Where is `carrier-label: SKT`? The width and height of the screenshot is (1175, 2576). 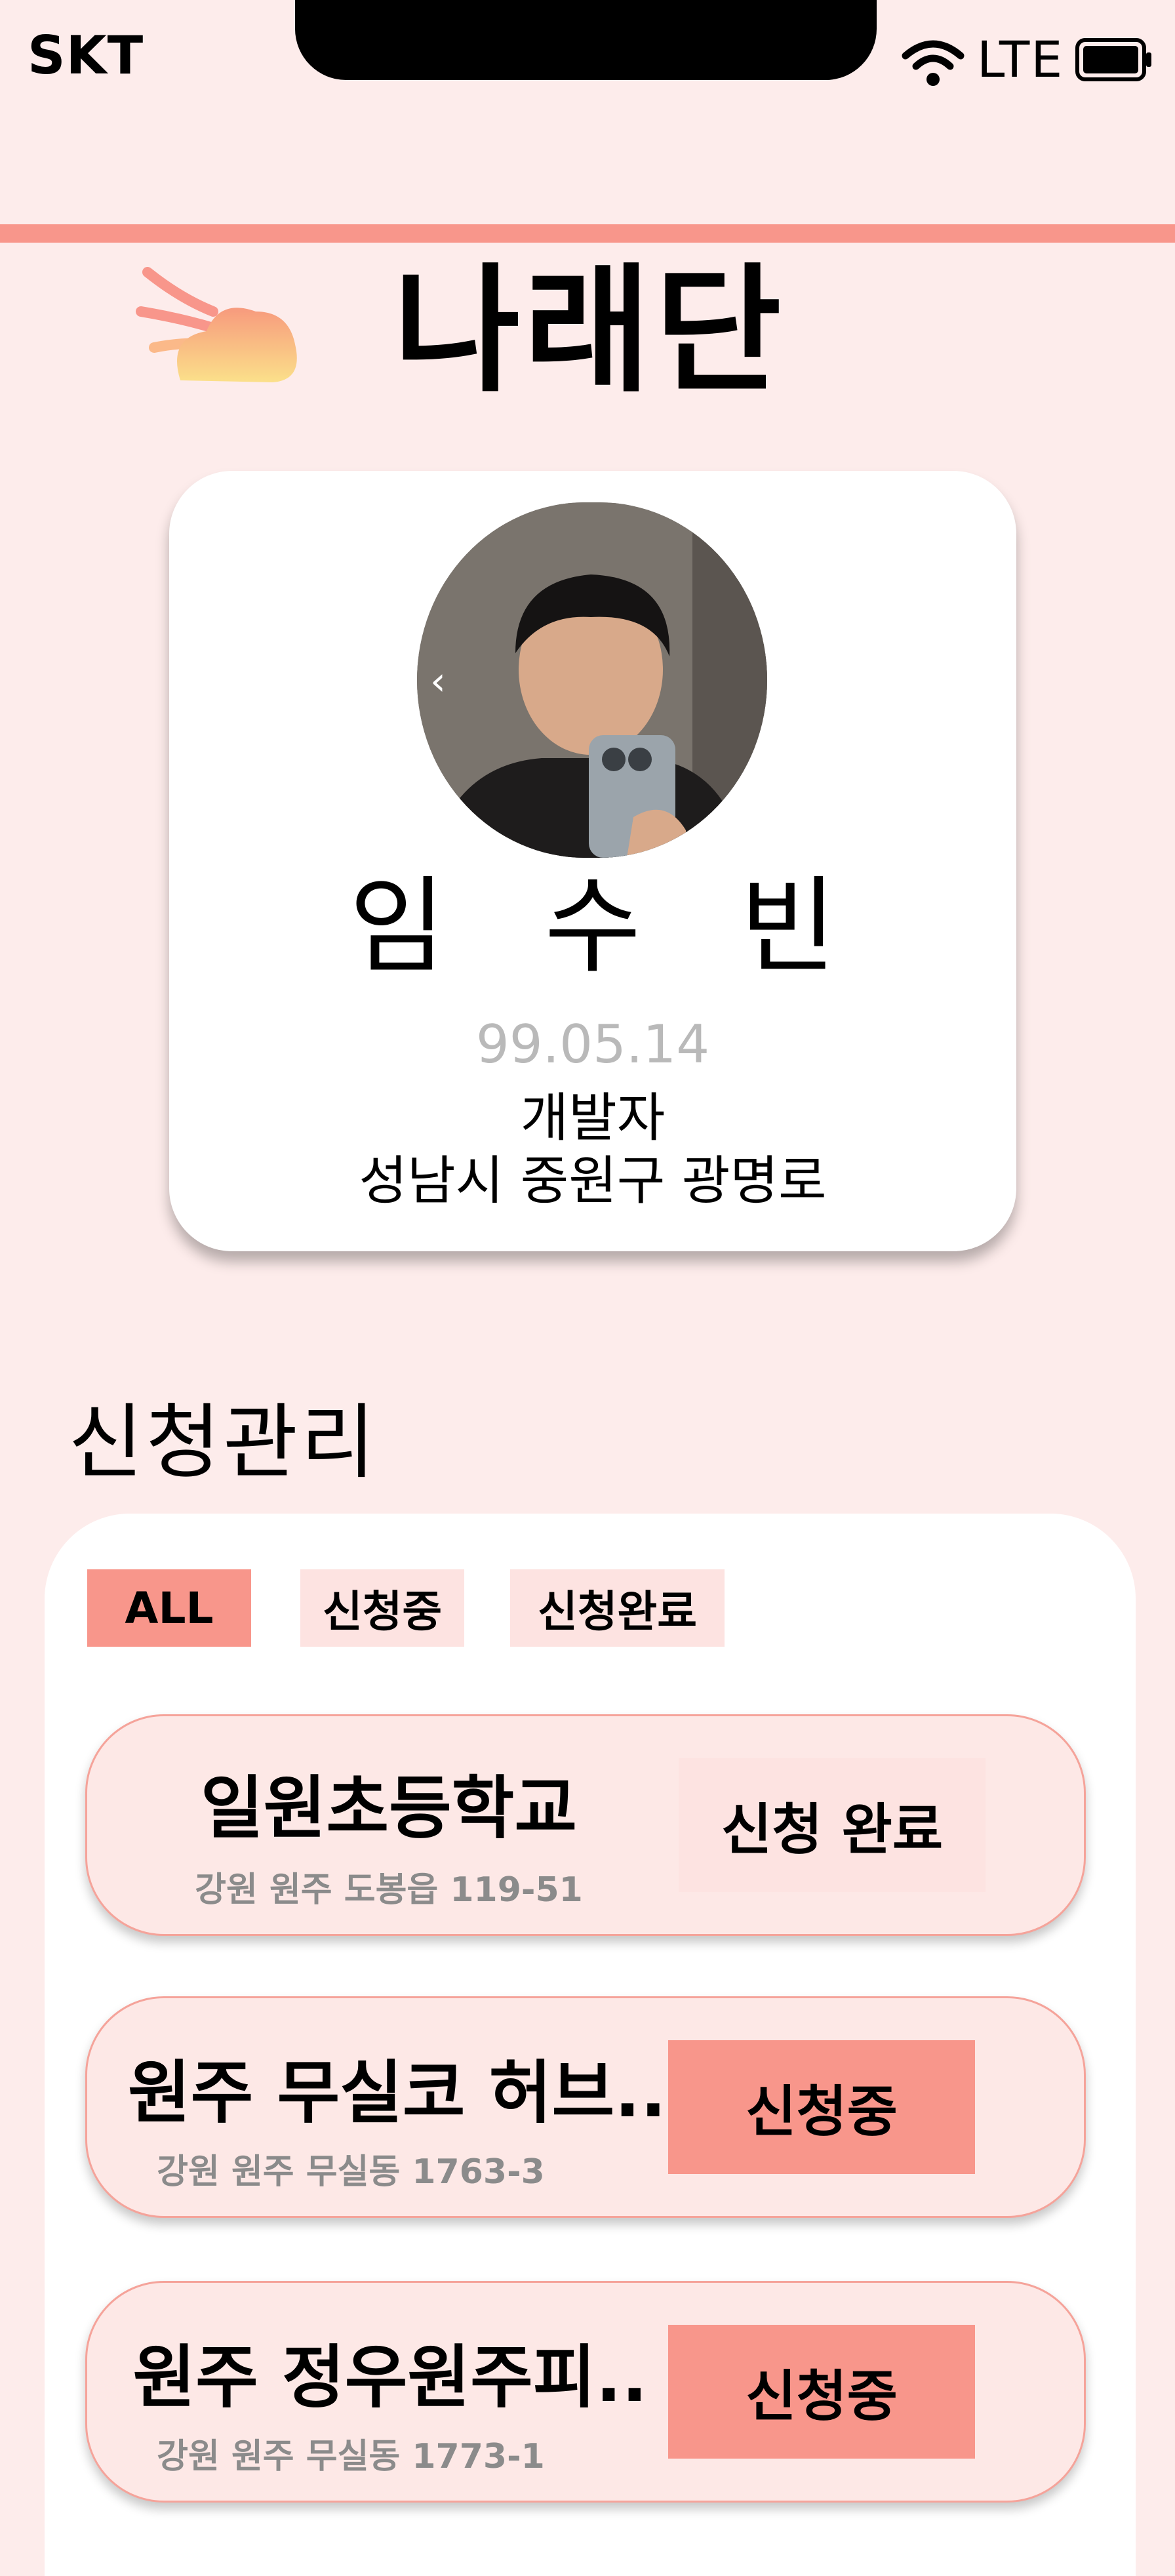
carrier-label: SKT is located at coordinates (86, 55).